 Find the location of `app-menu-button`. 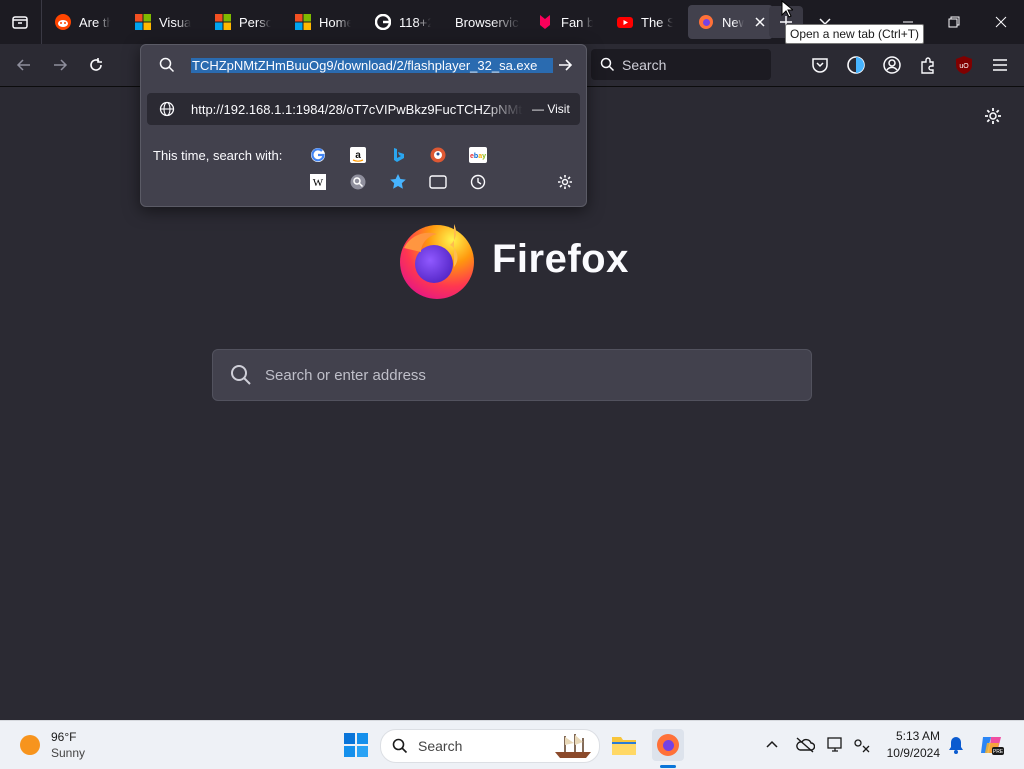

app-menu-button is located at coordinates (1000, 65).